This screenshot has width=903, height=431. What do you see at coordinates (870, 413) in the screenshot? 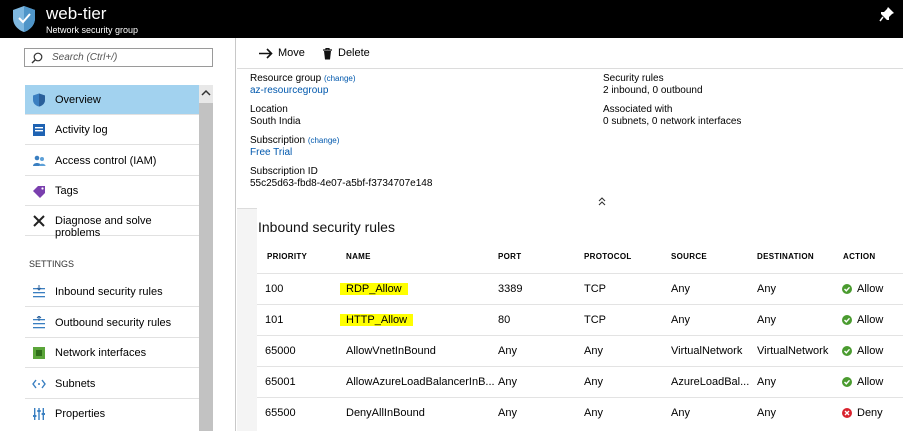
I see `action-label: Deny` at bounding box center [870, 413].